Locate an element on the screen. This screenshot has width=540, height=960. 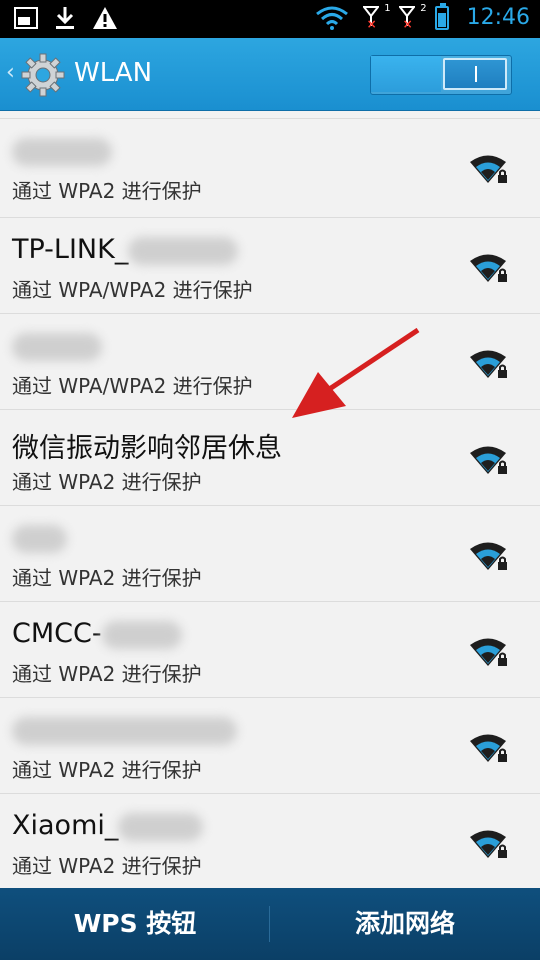
wifi-icon is located at coordinates (331, 18).